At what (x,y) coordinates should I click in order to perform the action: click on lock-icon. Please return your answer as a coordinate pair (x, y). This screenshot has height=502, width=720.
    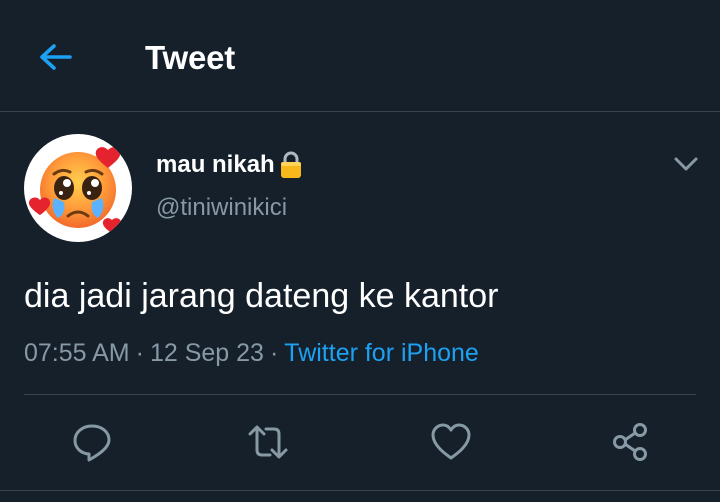
    Looking at the image, I should click on (291, 165).